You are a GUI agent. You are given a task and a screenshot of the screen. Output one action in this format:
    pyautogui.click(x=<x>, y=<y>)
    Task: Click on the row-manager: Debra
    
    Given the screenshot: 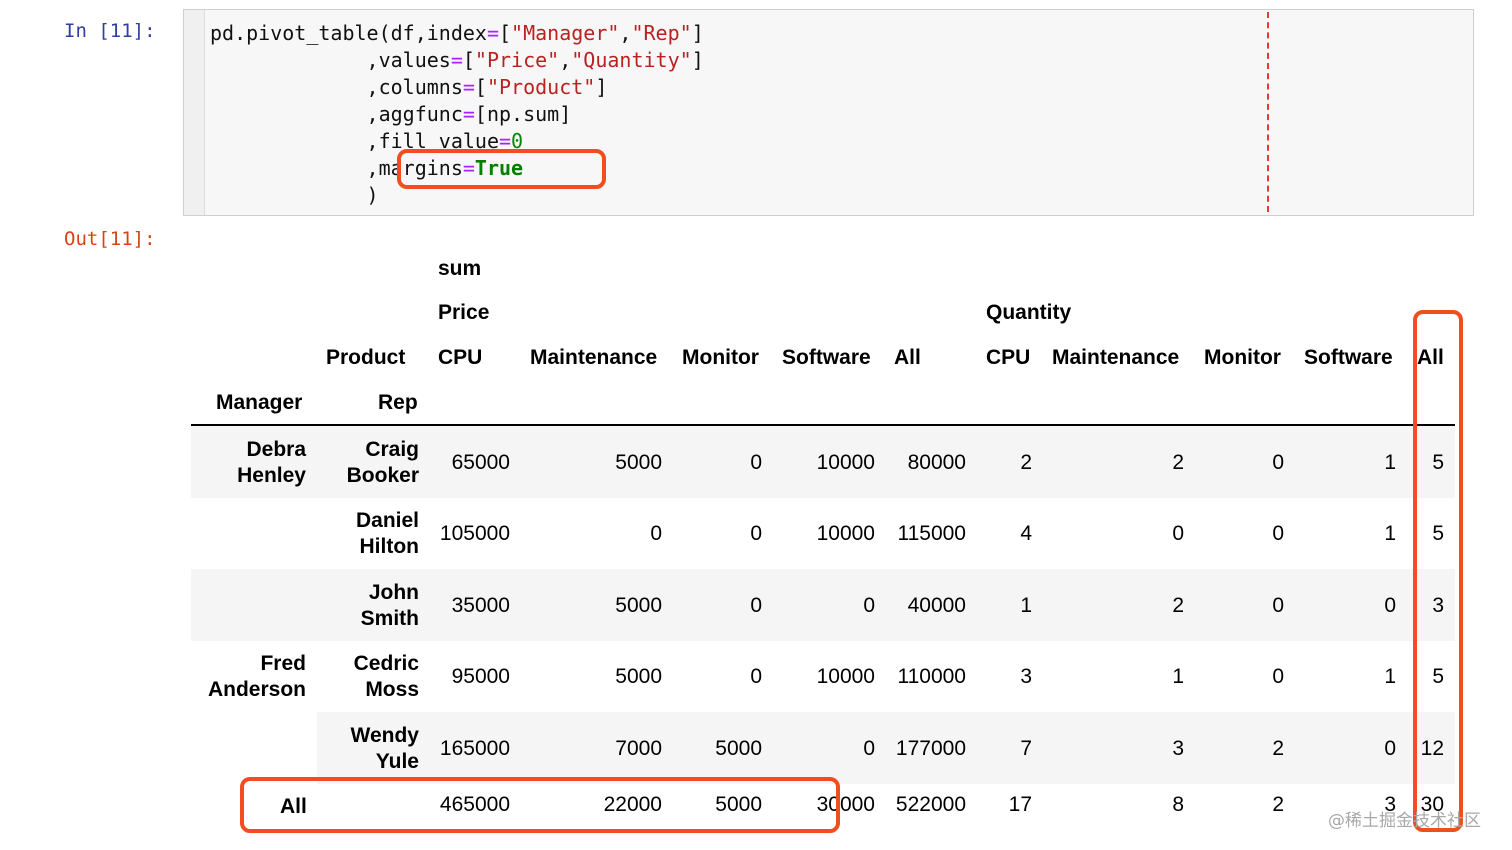 What is the action you would take?
    pyautogui.click(x=276, y=449)
    